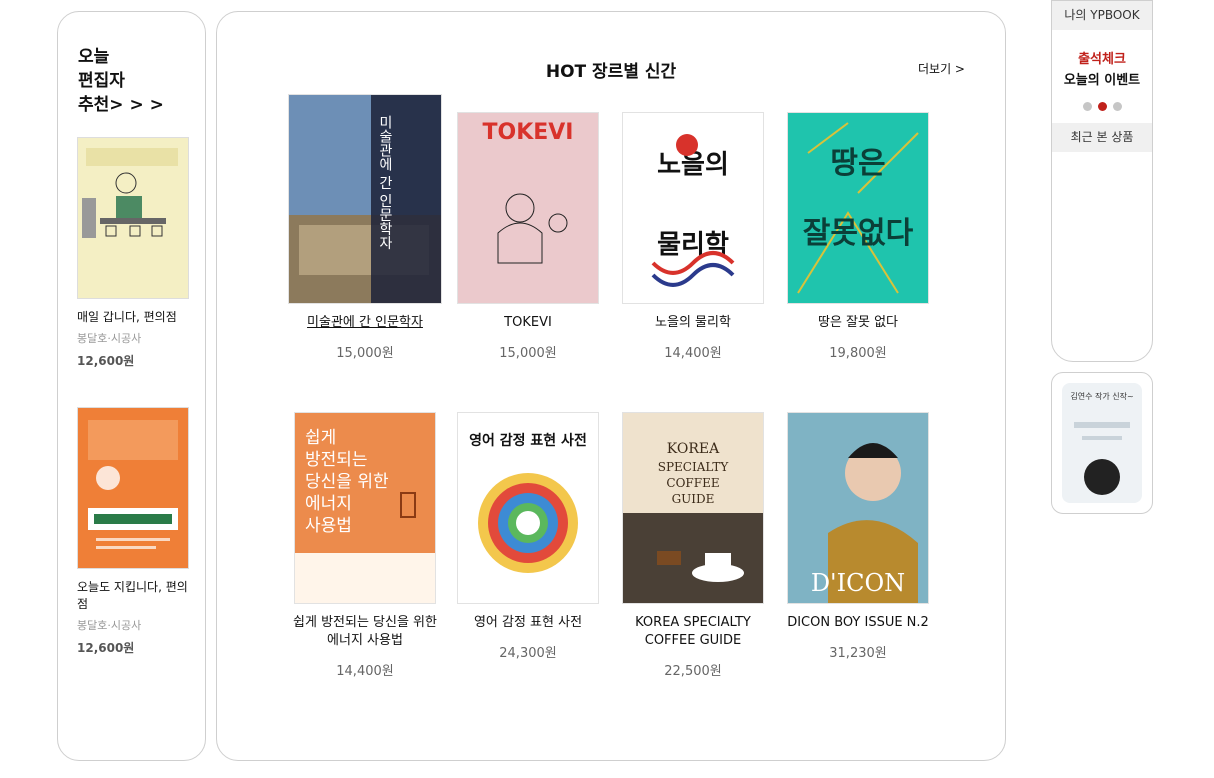 Image resolution: width=1214 pixels, height=778 pixels. I want to click on book-item: 땅은 잘못없다 땅은 잘못 없다 19,800원, so click(858, 227).